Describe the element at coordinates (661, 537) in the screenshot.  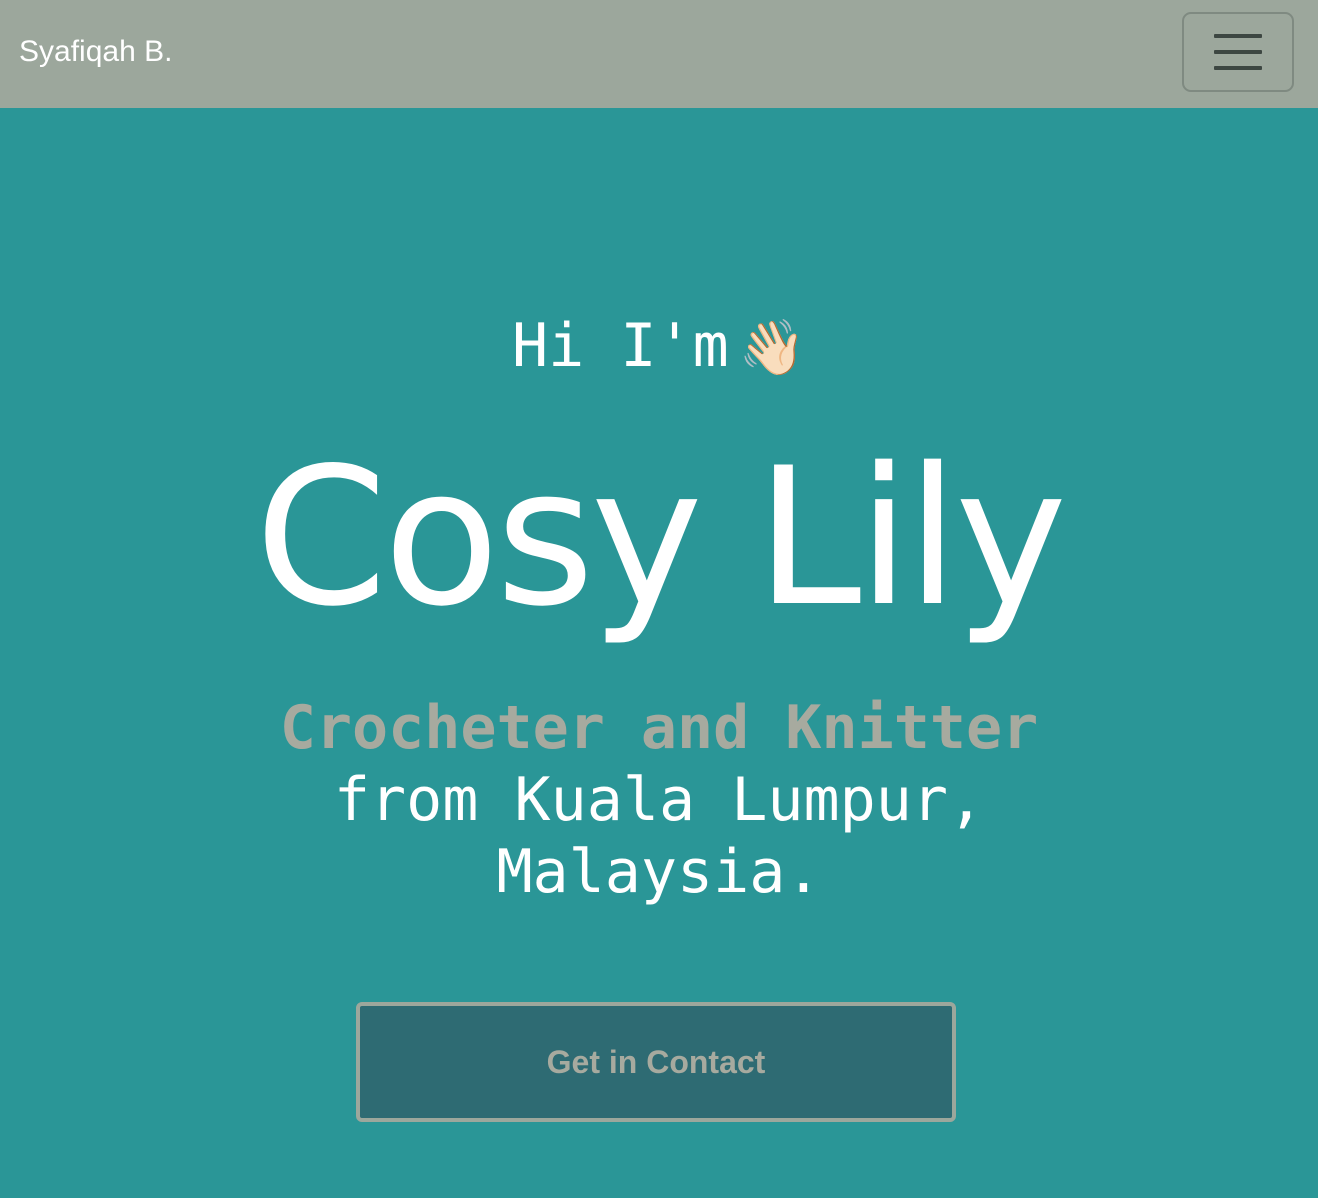
I see `hero-title: Cosy Lily` at that location.